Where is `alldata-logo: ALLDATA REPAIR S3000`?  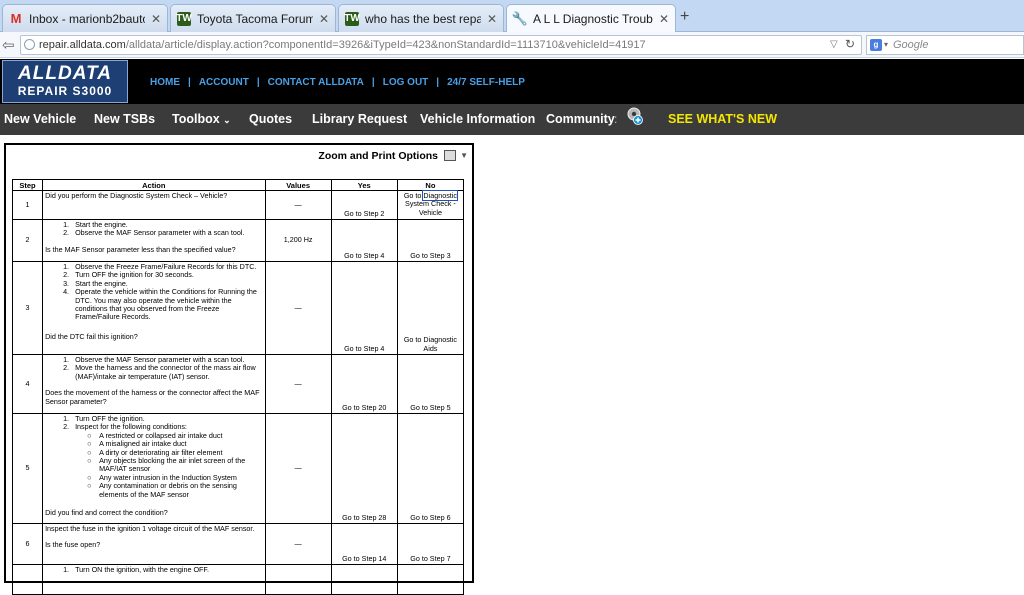 alldata-logo: ALLDATA REPAIR S3000 is located at coordinates (65, 81).